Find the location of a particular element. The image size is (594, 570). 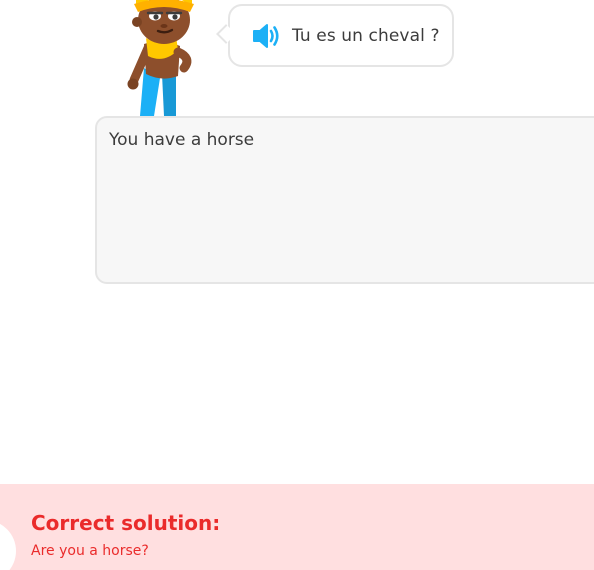

answer-text: You have a horse is located at coordinates (182, 140).